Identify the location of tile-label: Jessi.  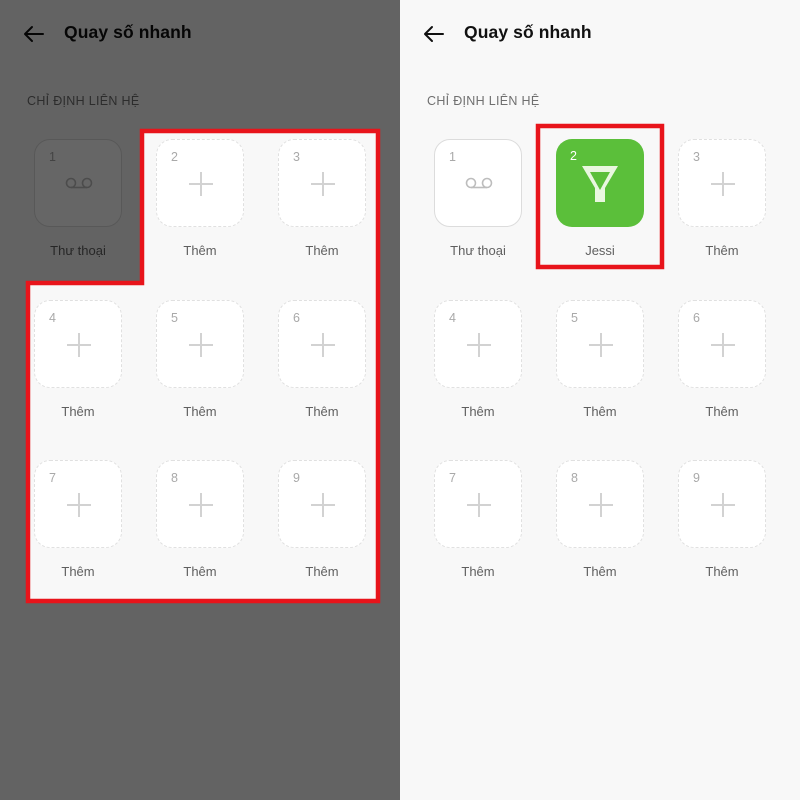
(600, 250).